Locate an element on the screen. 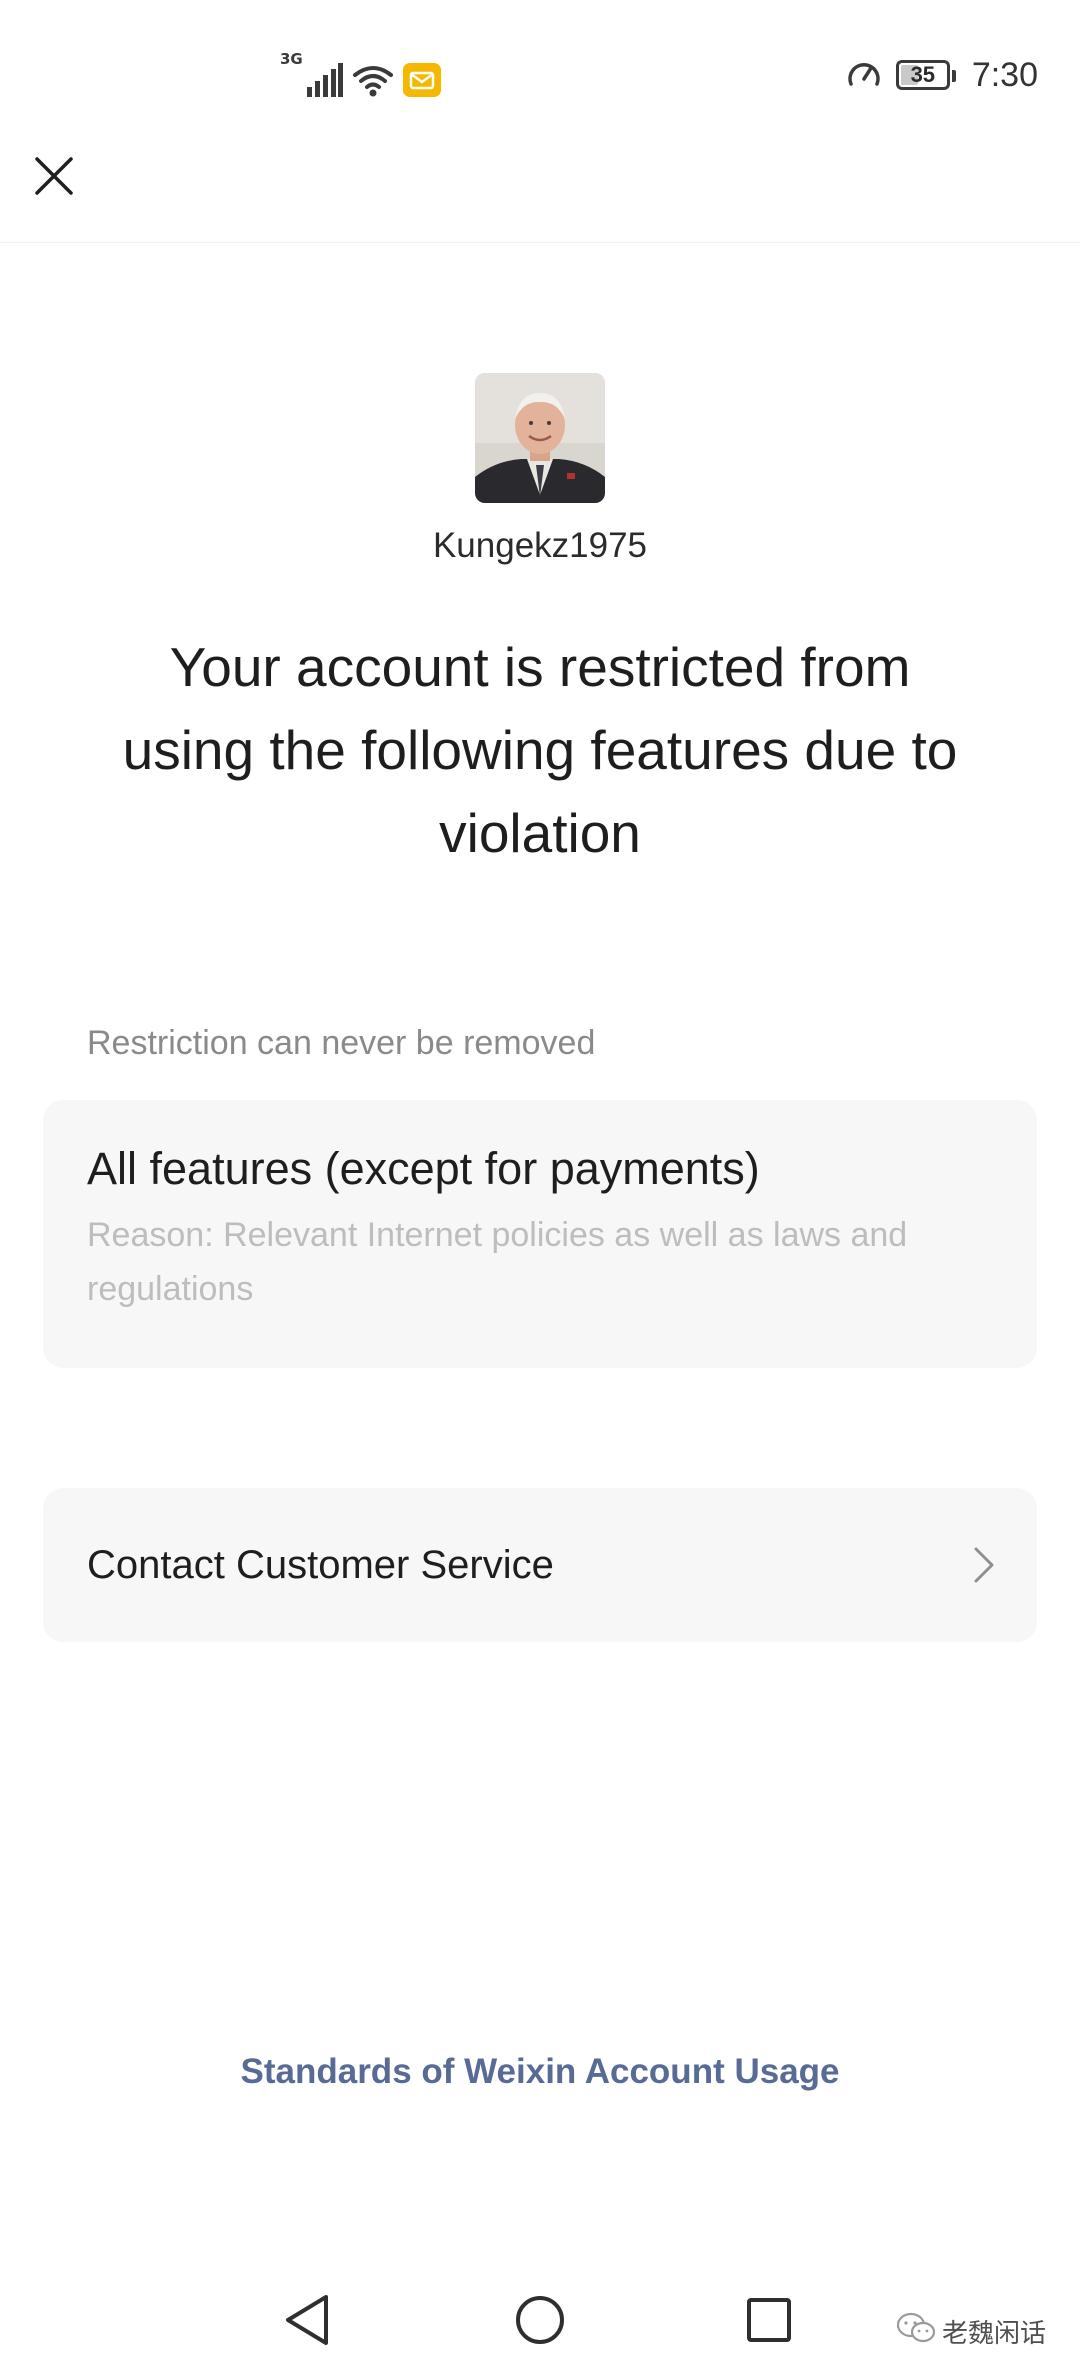 The width and height of the screenshot is (1080, 2376). recents-button is located at coordinates (769, 2322).